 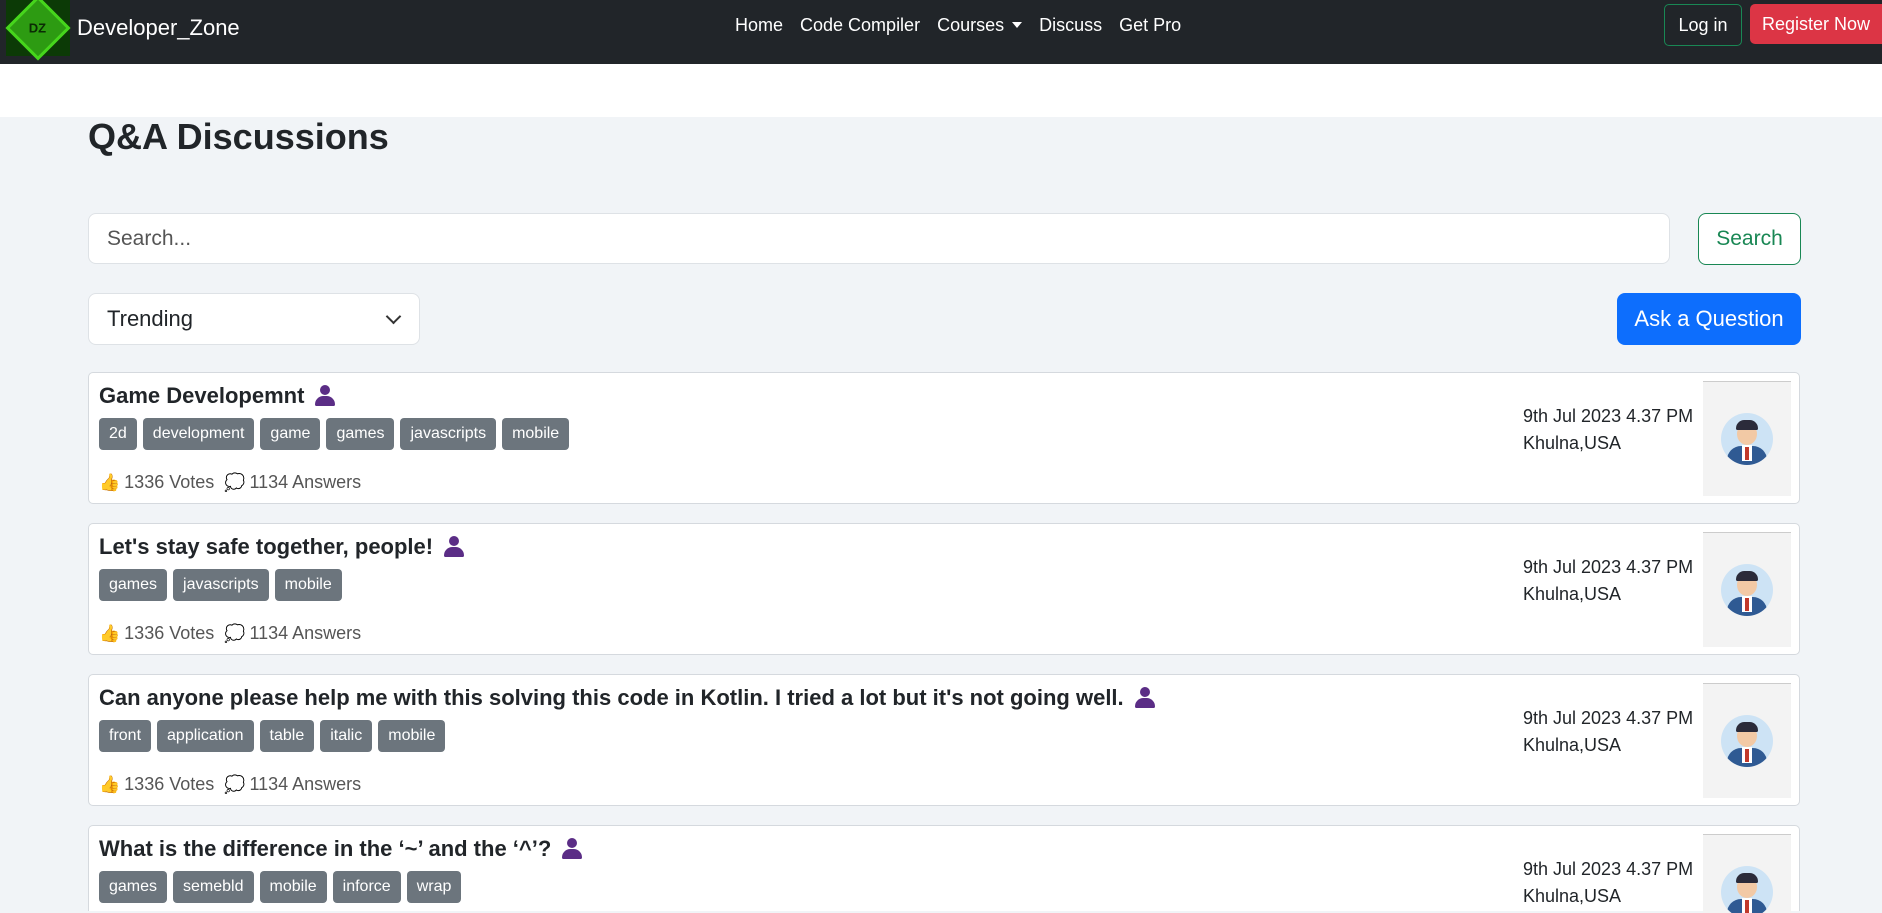 I want to click on page-title: Q&A Discussions, so click(x=238, y=136).